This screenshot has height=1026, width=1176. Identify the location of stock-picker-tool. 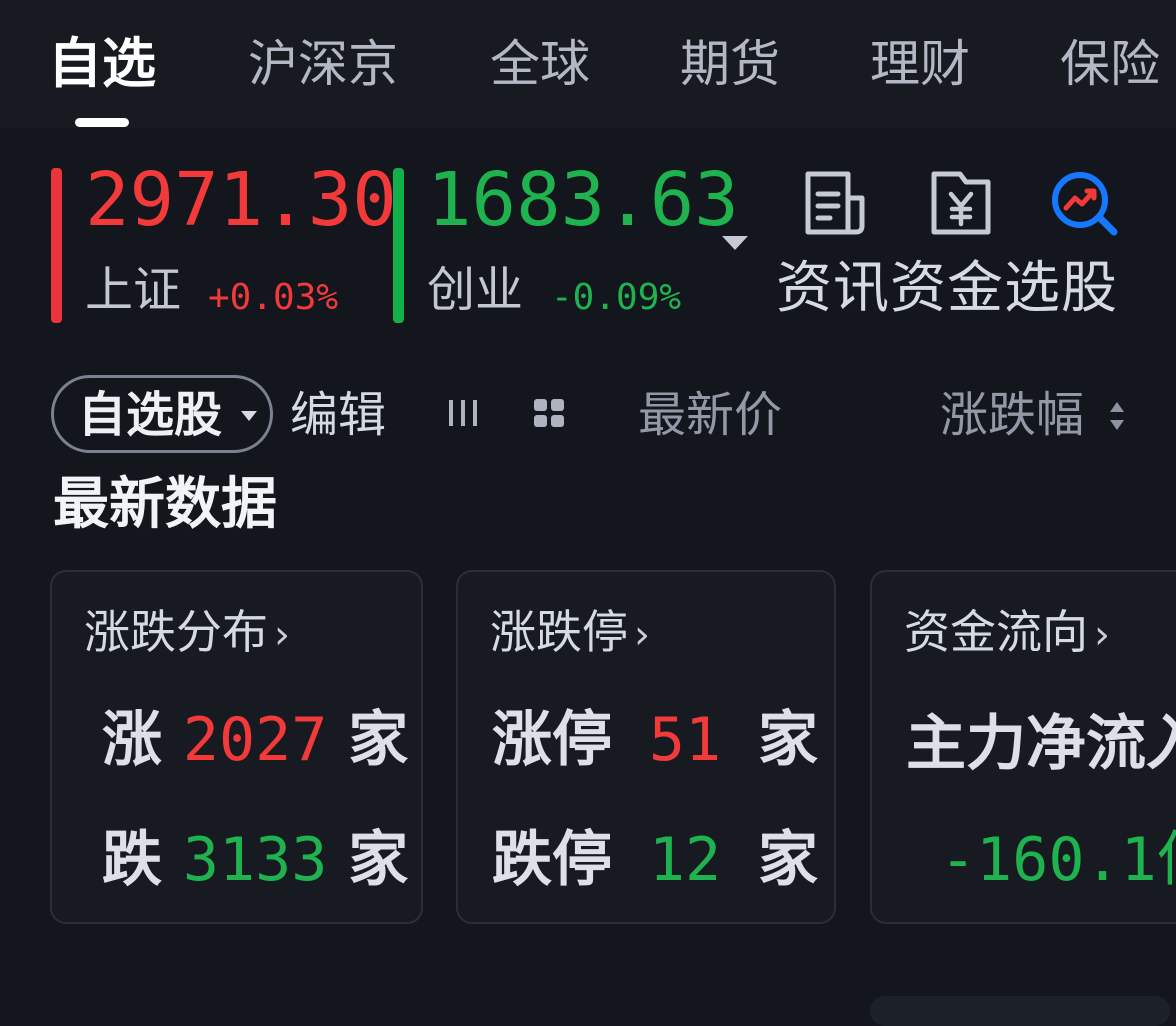
(1080, 208).